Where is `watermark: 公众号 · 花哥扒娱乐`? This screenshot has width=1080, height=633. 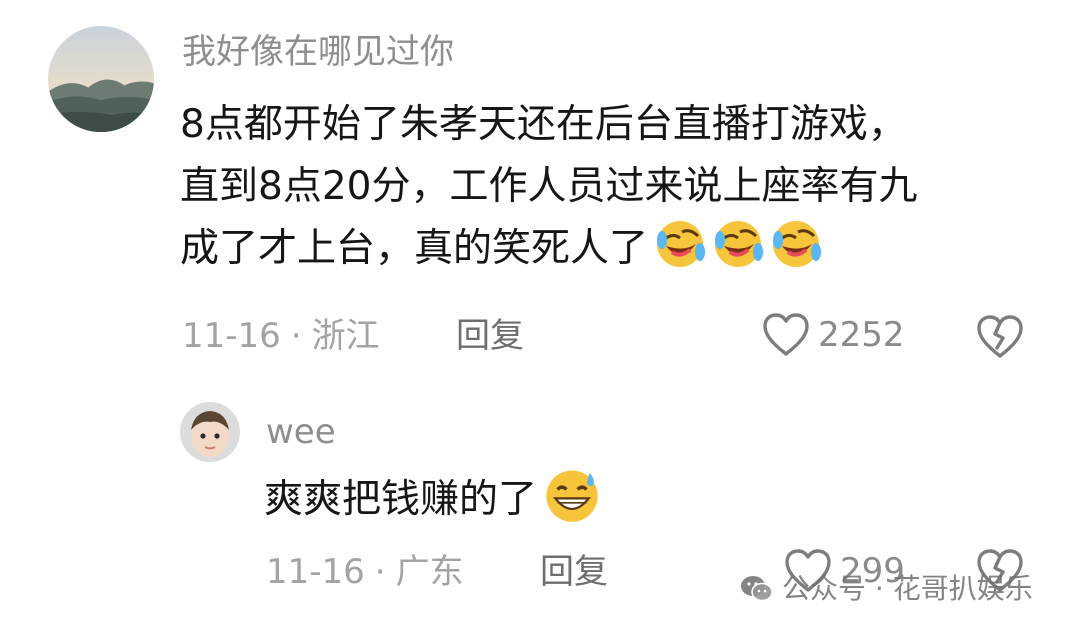 watermark: 公众号 · 花哥扒娱乐 is located at coordinates (886, 589).